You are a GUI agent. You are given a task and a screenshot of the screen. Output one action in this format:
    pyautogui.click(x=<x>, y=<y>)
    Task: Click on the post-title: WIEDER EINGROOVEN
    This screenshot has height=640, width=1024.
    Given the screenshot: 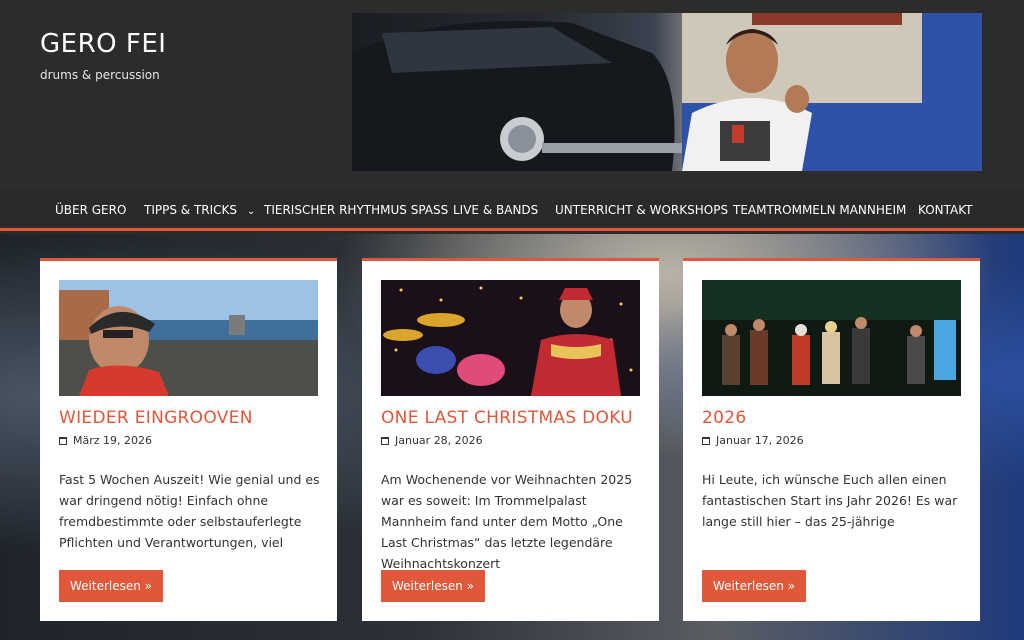 What is the action you would take?
    pyautogui.click(x=156, y=418)
    